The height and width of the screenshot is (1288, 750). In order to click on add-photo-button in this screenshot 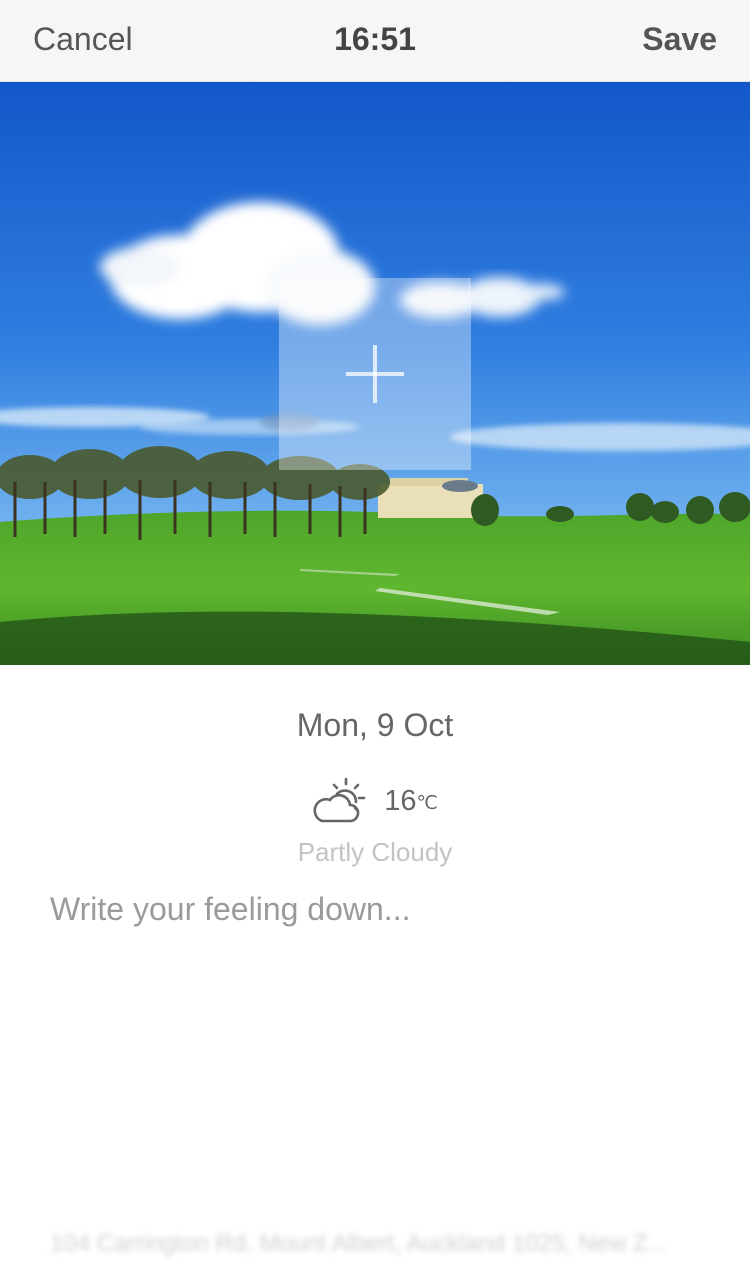, I will do `click(375, 374)`.